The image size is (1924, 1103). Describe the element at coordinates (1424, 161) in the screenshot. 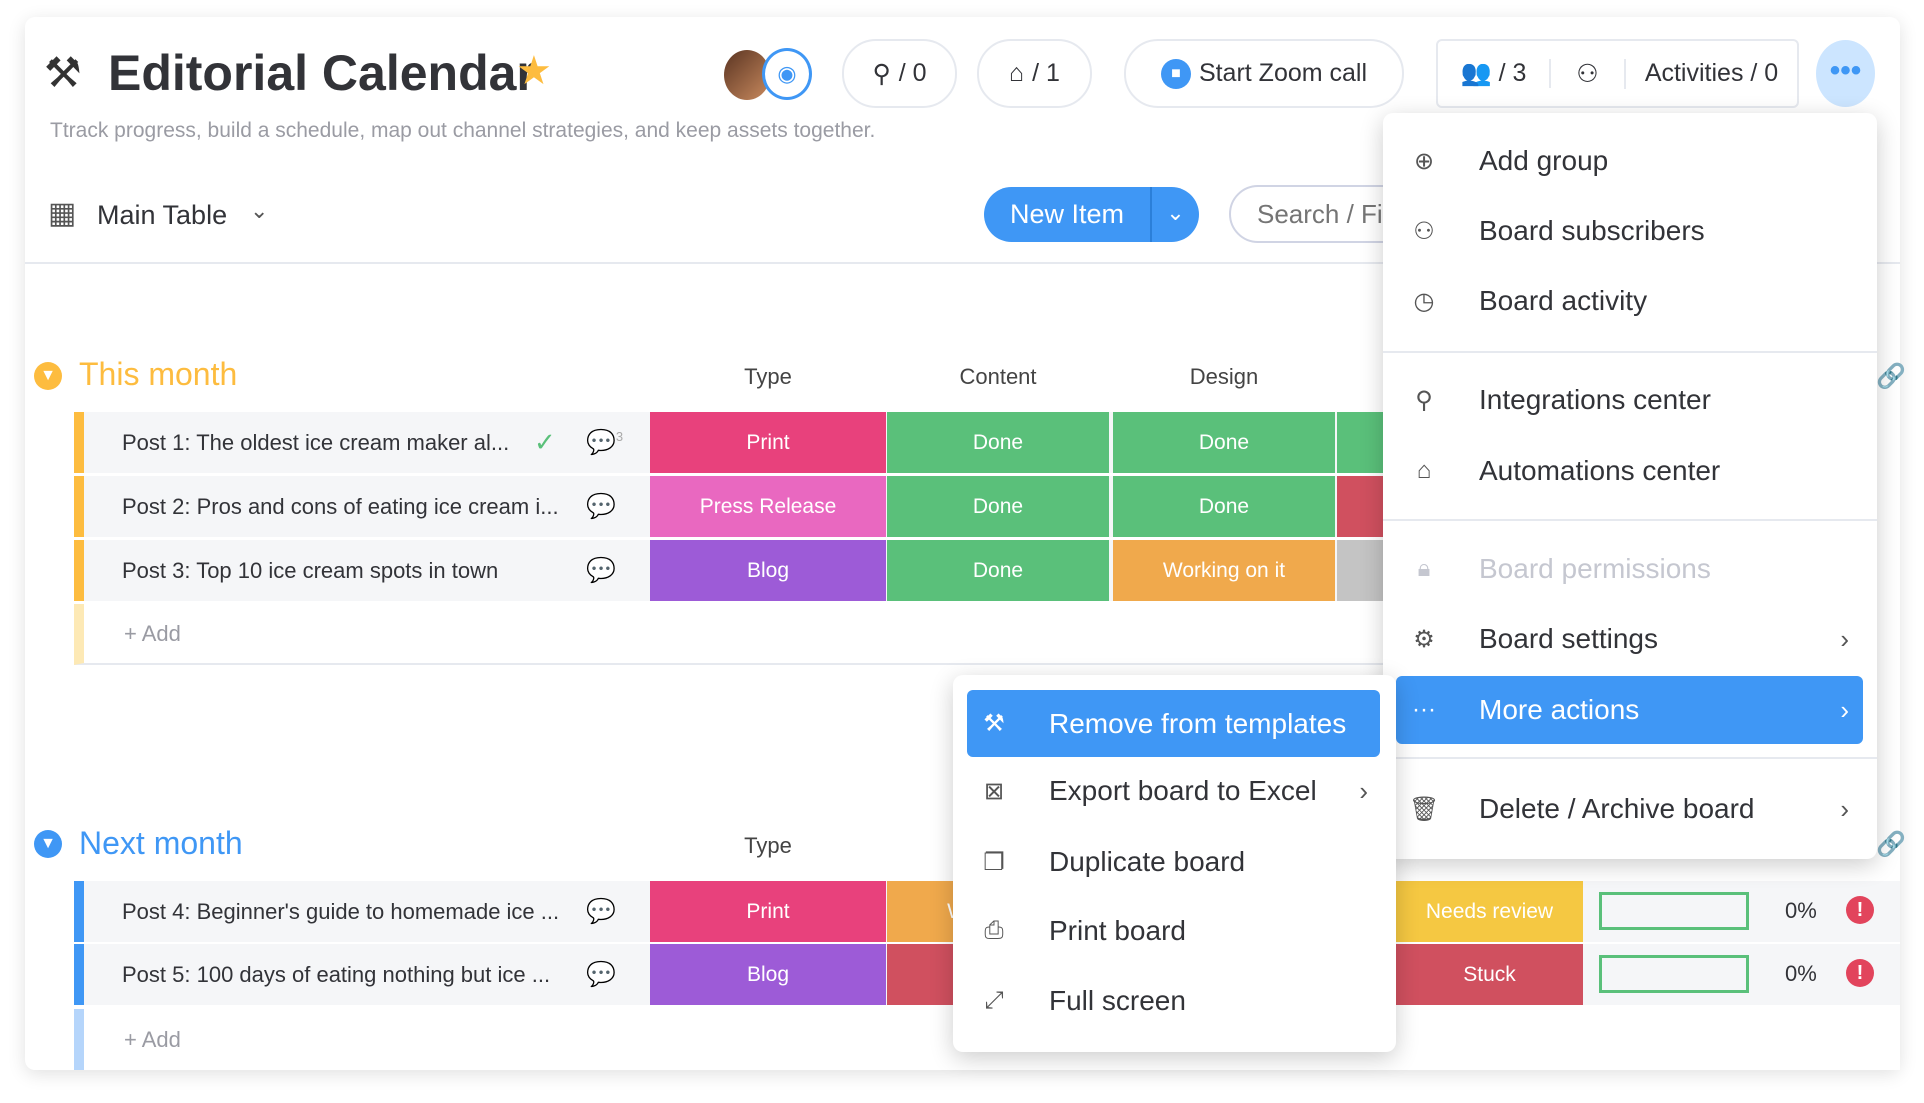

I see `plus-circle-icon: ⊕` at that location.